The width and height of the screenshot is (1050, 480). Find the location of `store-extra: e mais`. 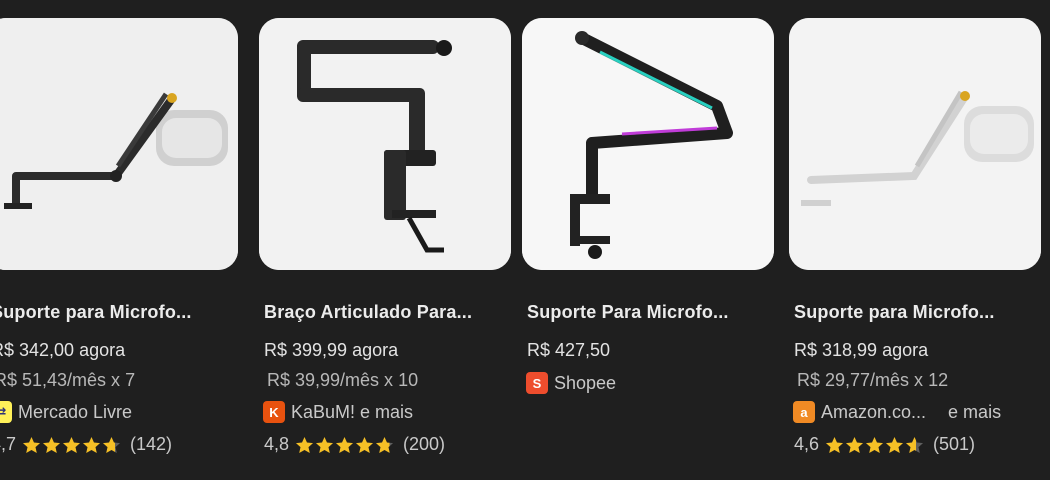

store-extra: e mais is located at coordinates (975, 411).